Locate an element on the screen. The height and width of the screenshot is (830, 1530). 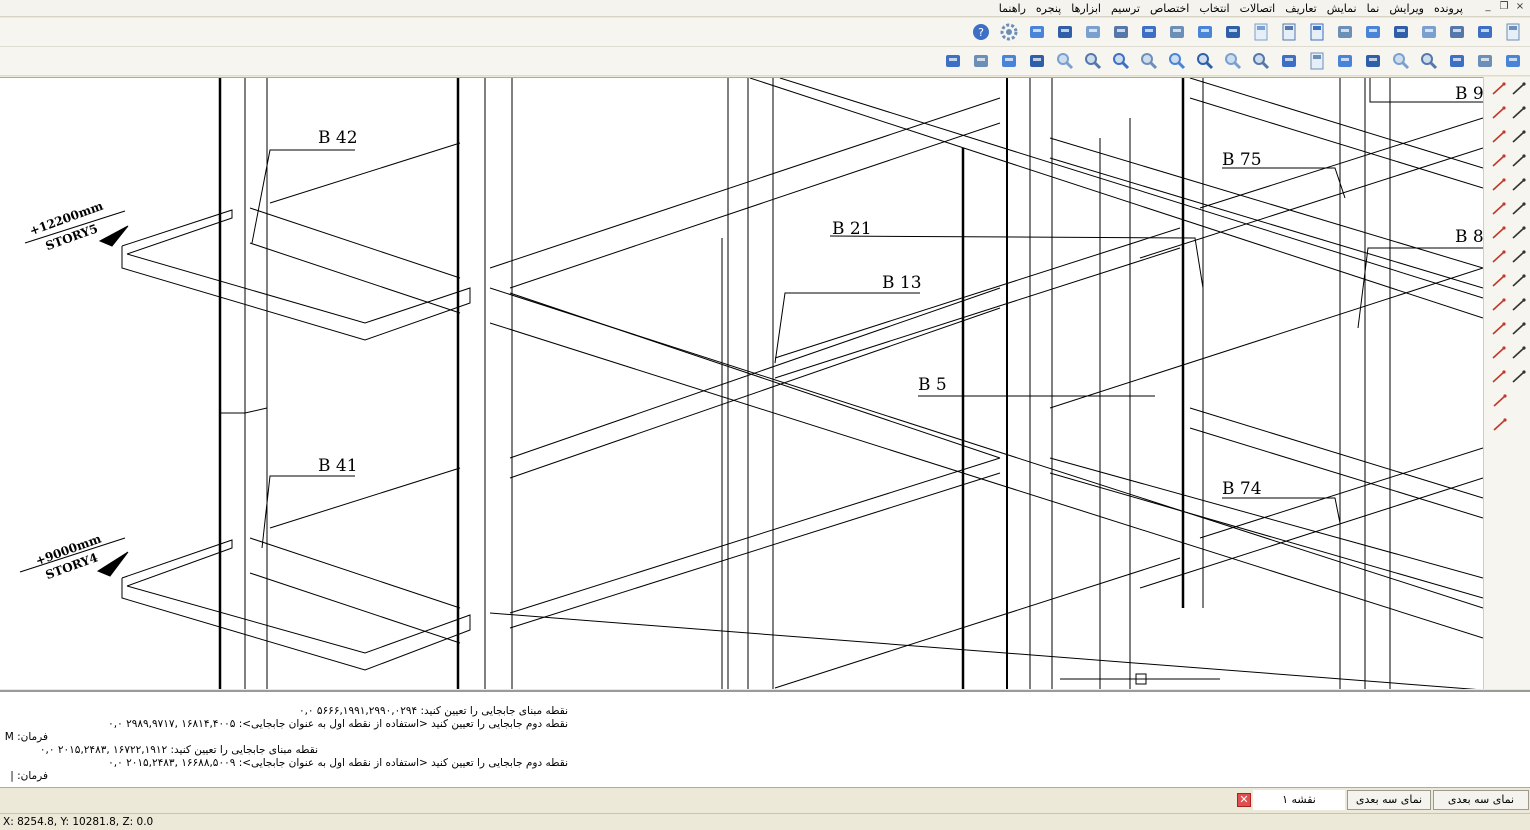
toolbar-view-icons is located at coordinates (1233, 61).